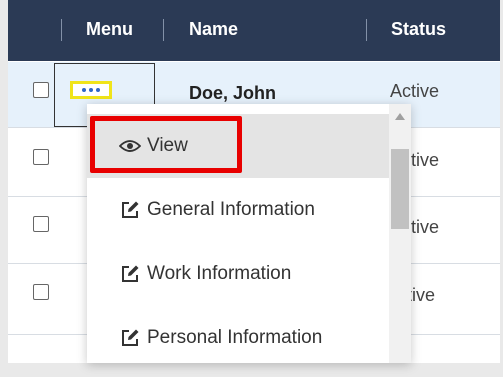 Image resolution: width=503 pixels, height=377 pixels. What do you see at coordinates (219, 273) in the screenshot?
I see `menu-item-label: Work Information` at bounding box center [219, 273].